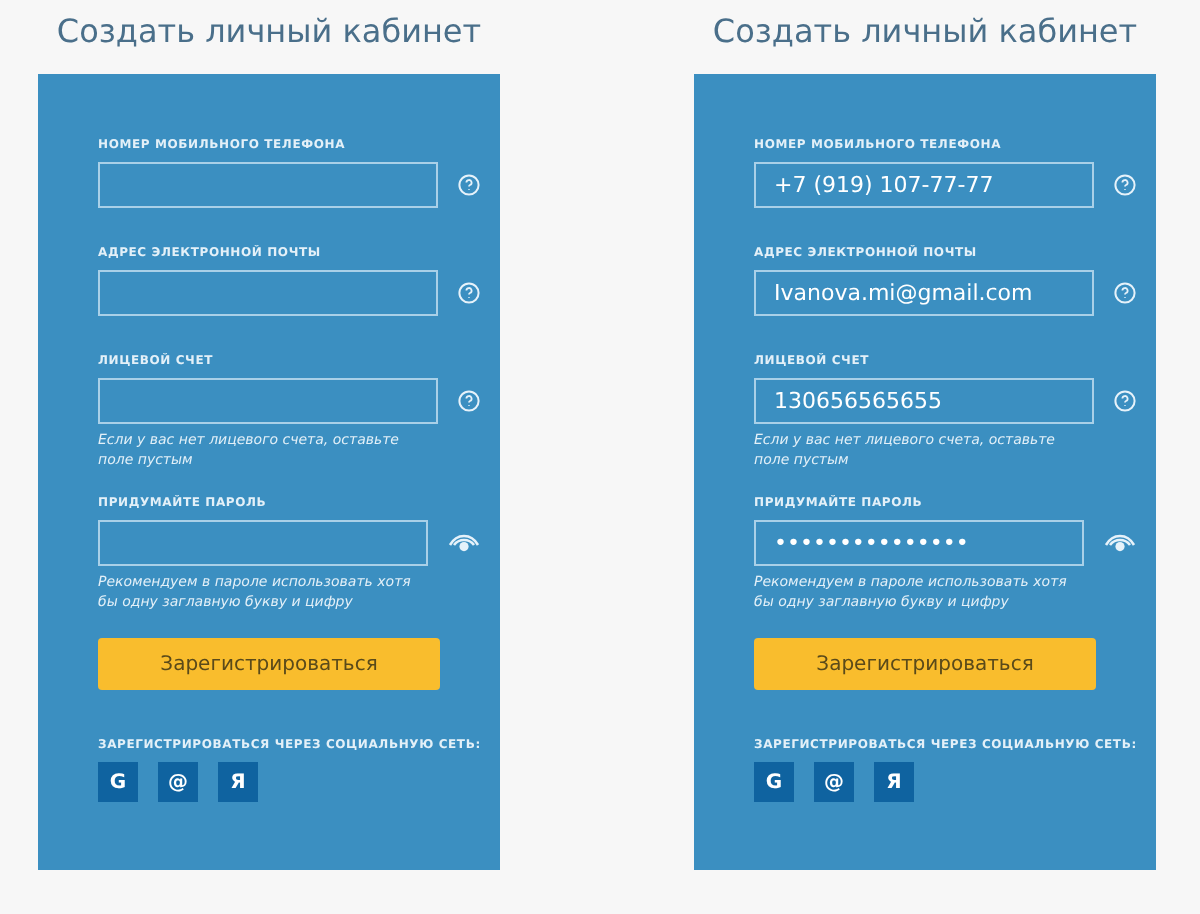  Describe the element at coordinates (924, 293) in the screenshot. I see `input-field: Ivanova.mi@gmail.com` at that location.